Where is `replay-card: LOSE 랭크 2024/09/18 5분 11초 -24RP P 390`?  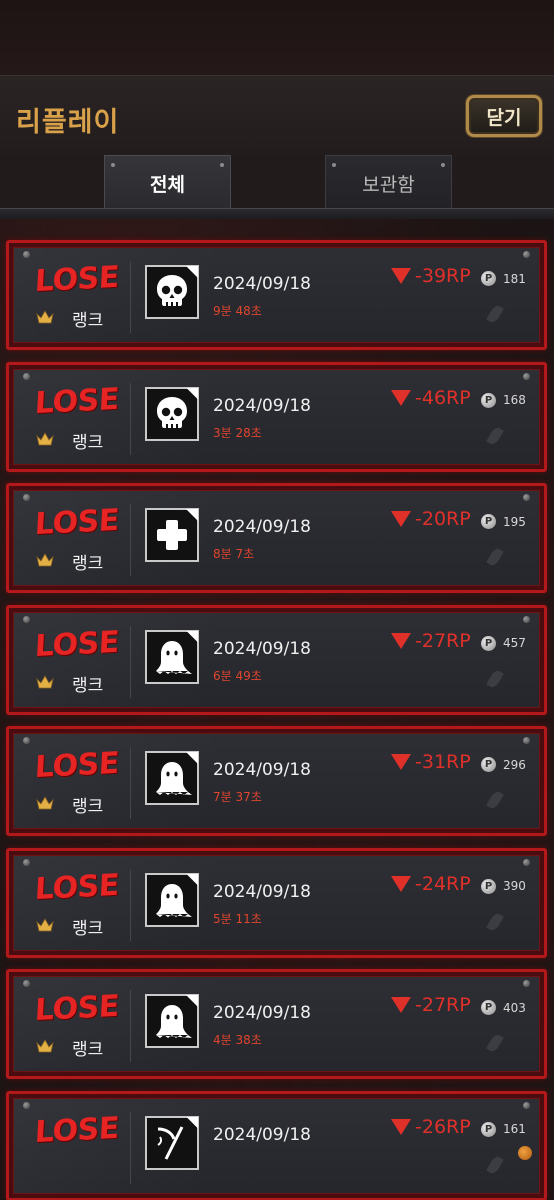
replay-card: LOSE 랭크 2024/09/18 5분 11초 -24RP P 390 is located at coordinates (276, 902).